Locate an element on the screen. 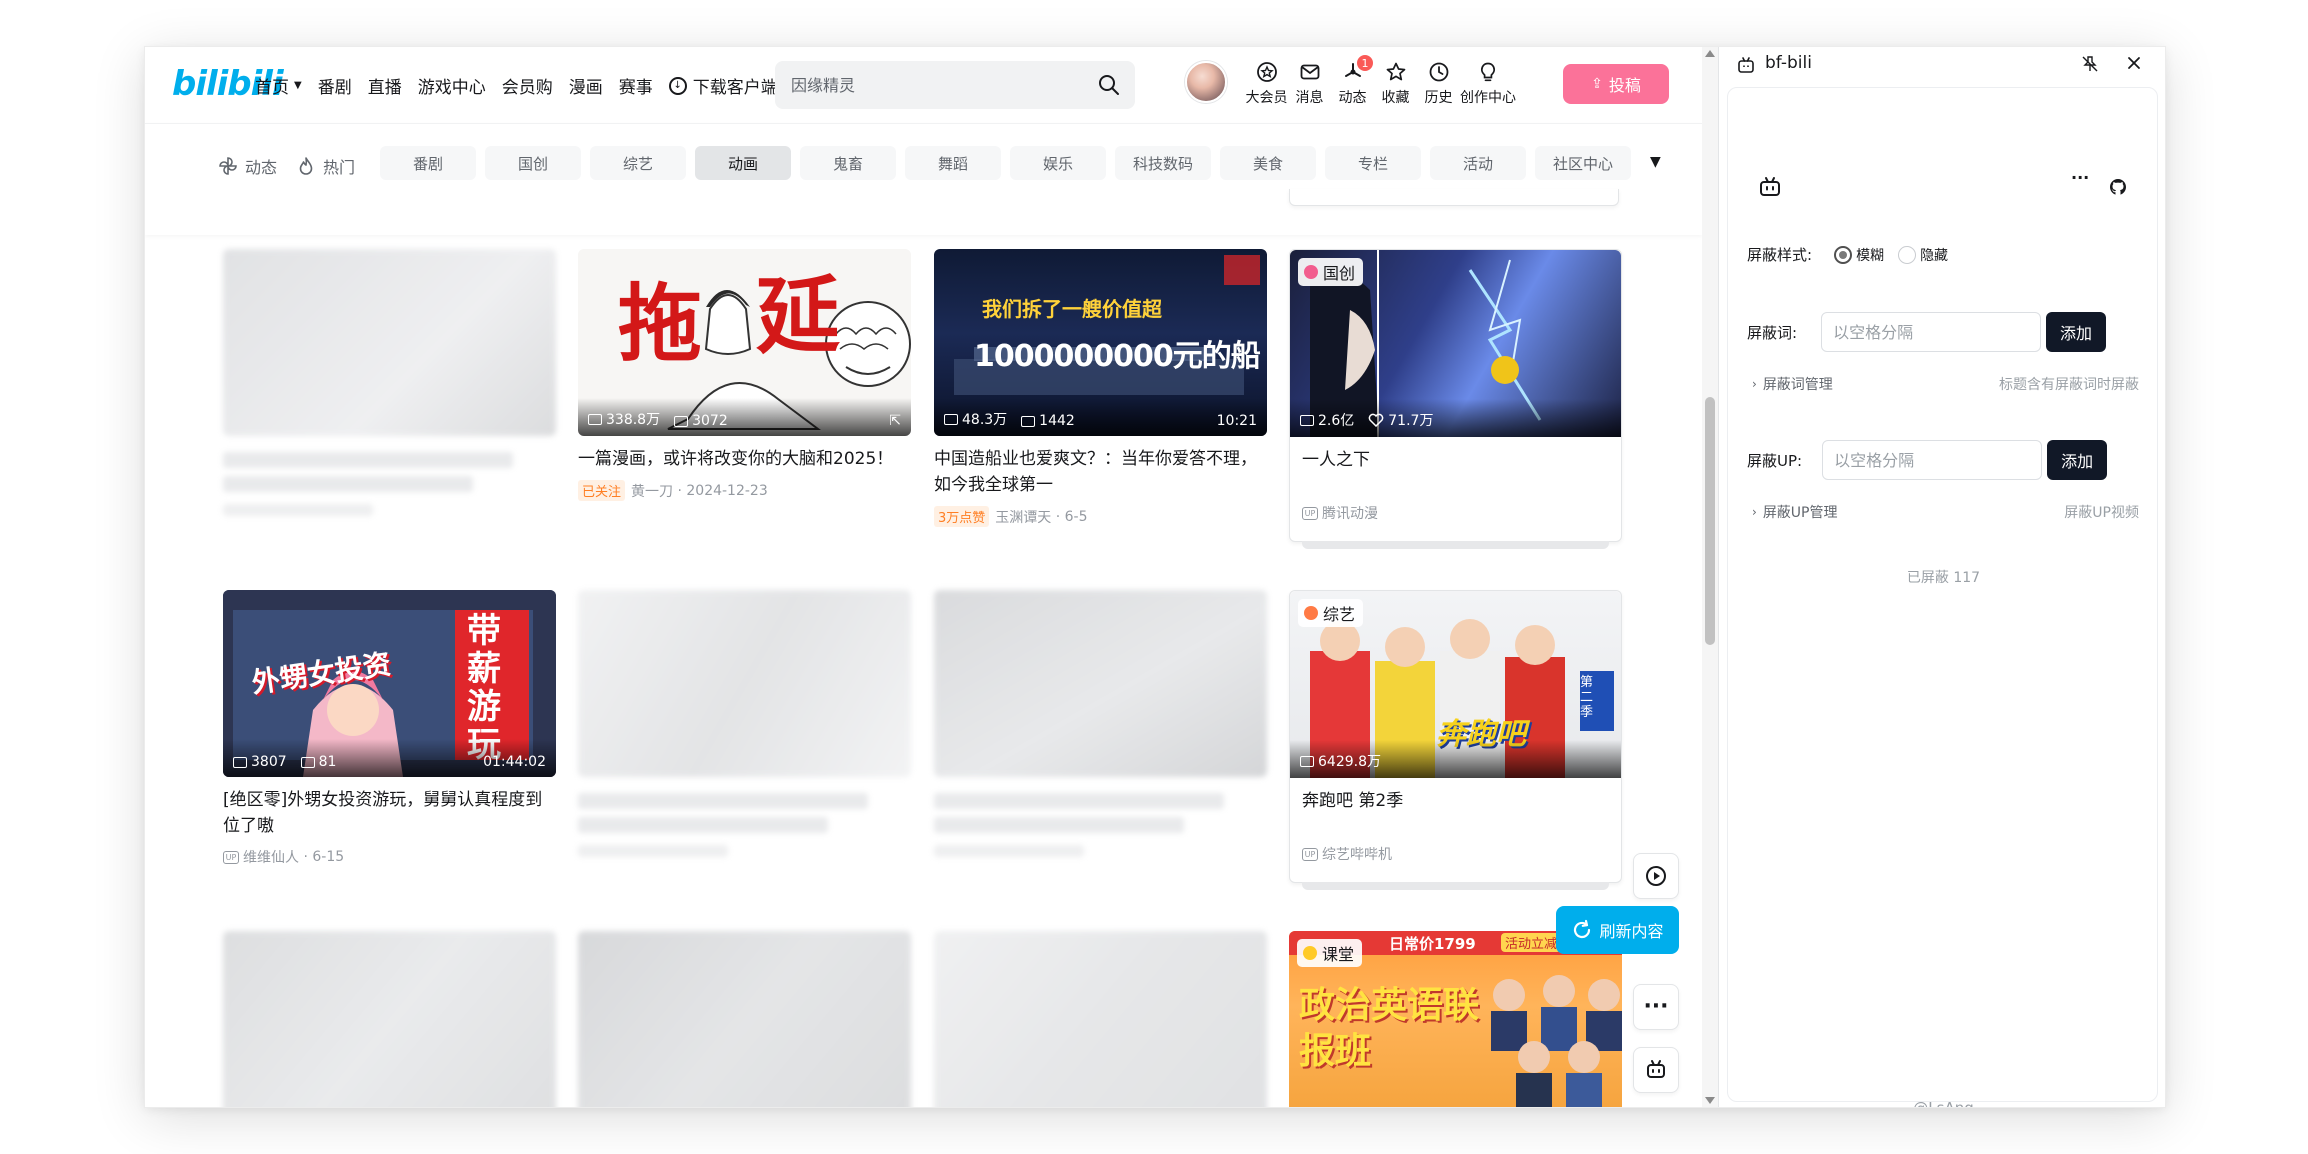  header-favorites: 收藏 is located at coordinates (1395, 84).